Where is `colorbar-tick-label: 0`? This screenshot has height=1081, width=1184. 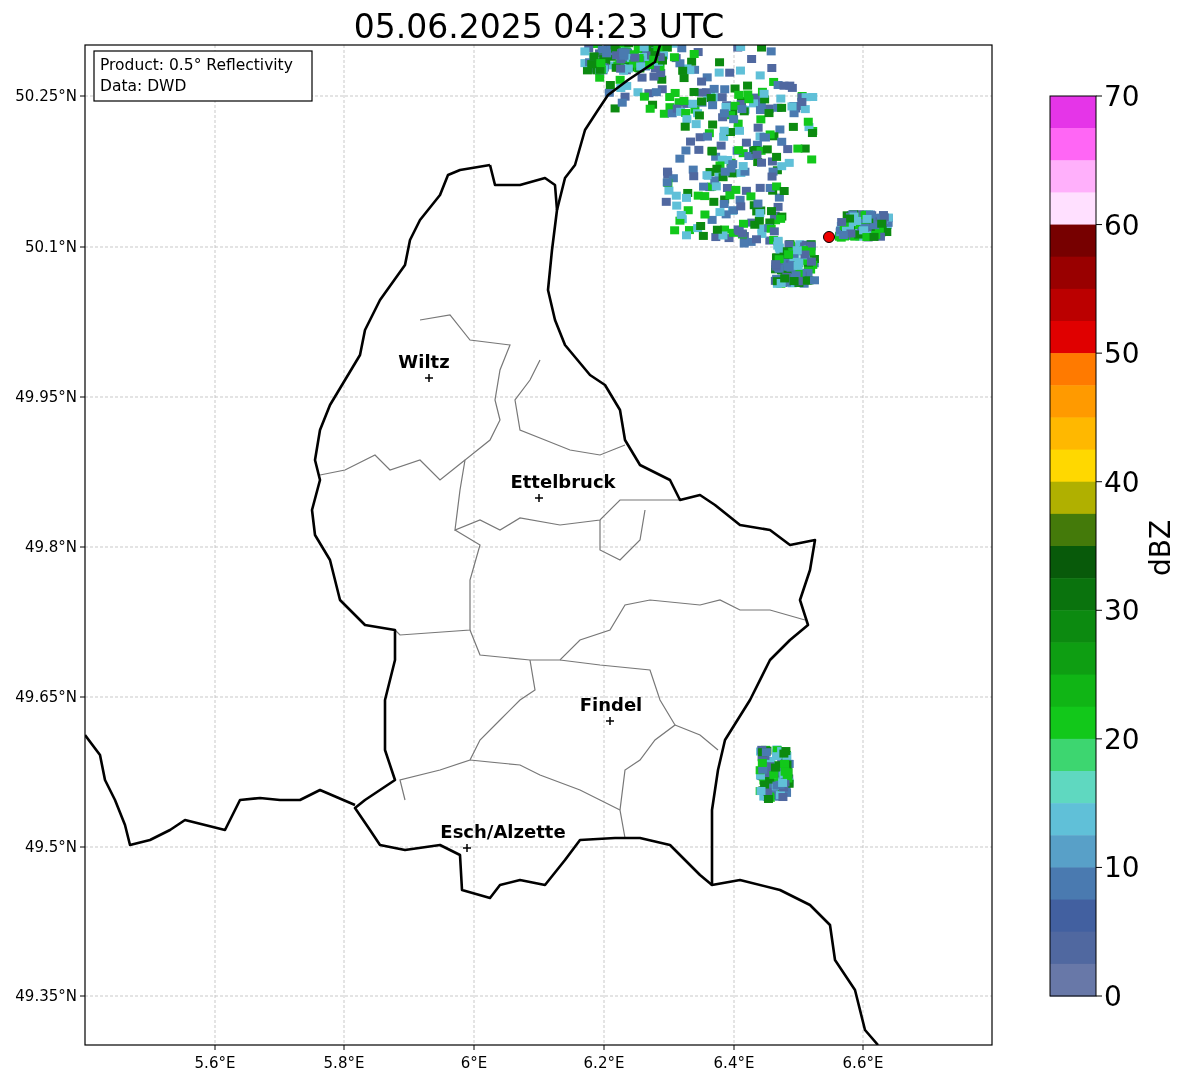
colorbar-tick-label: 0 is located at coordinates (1113, 996).